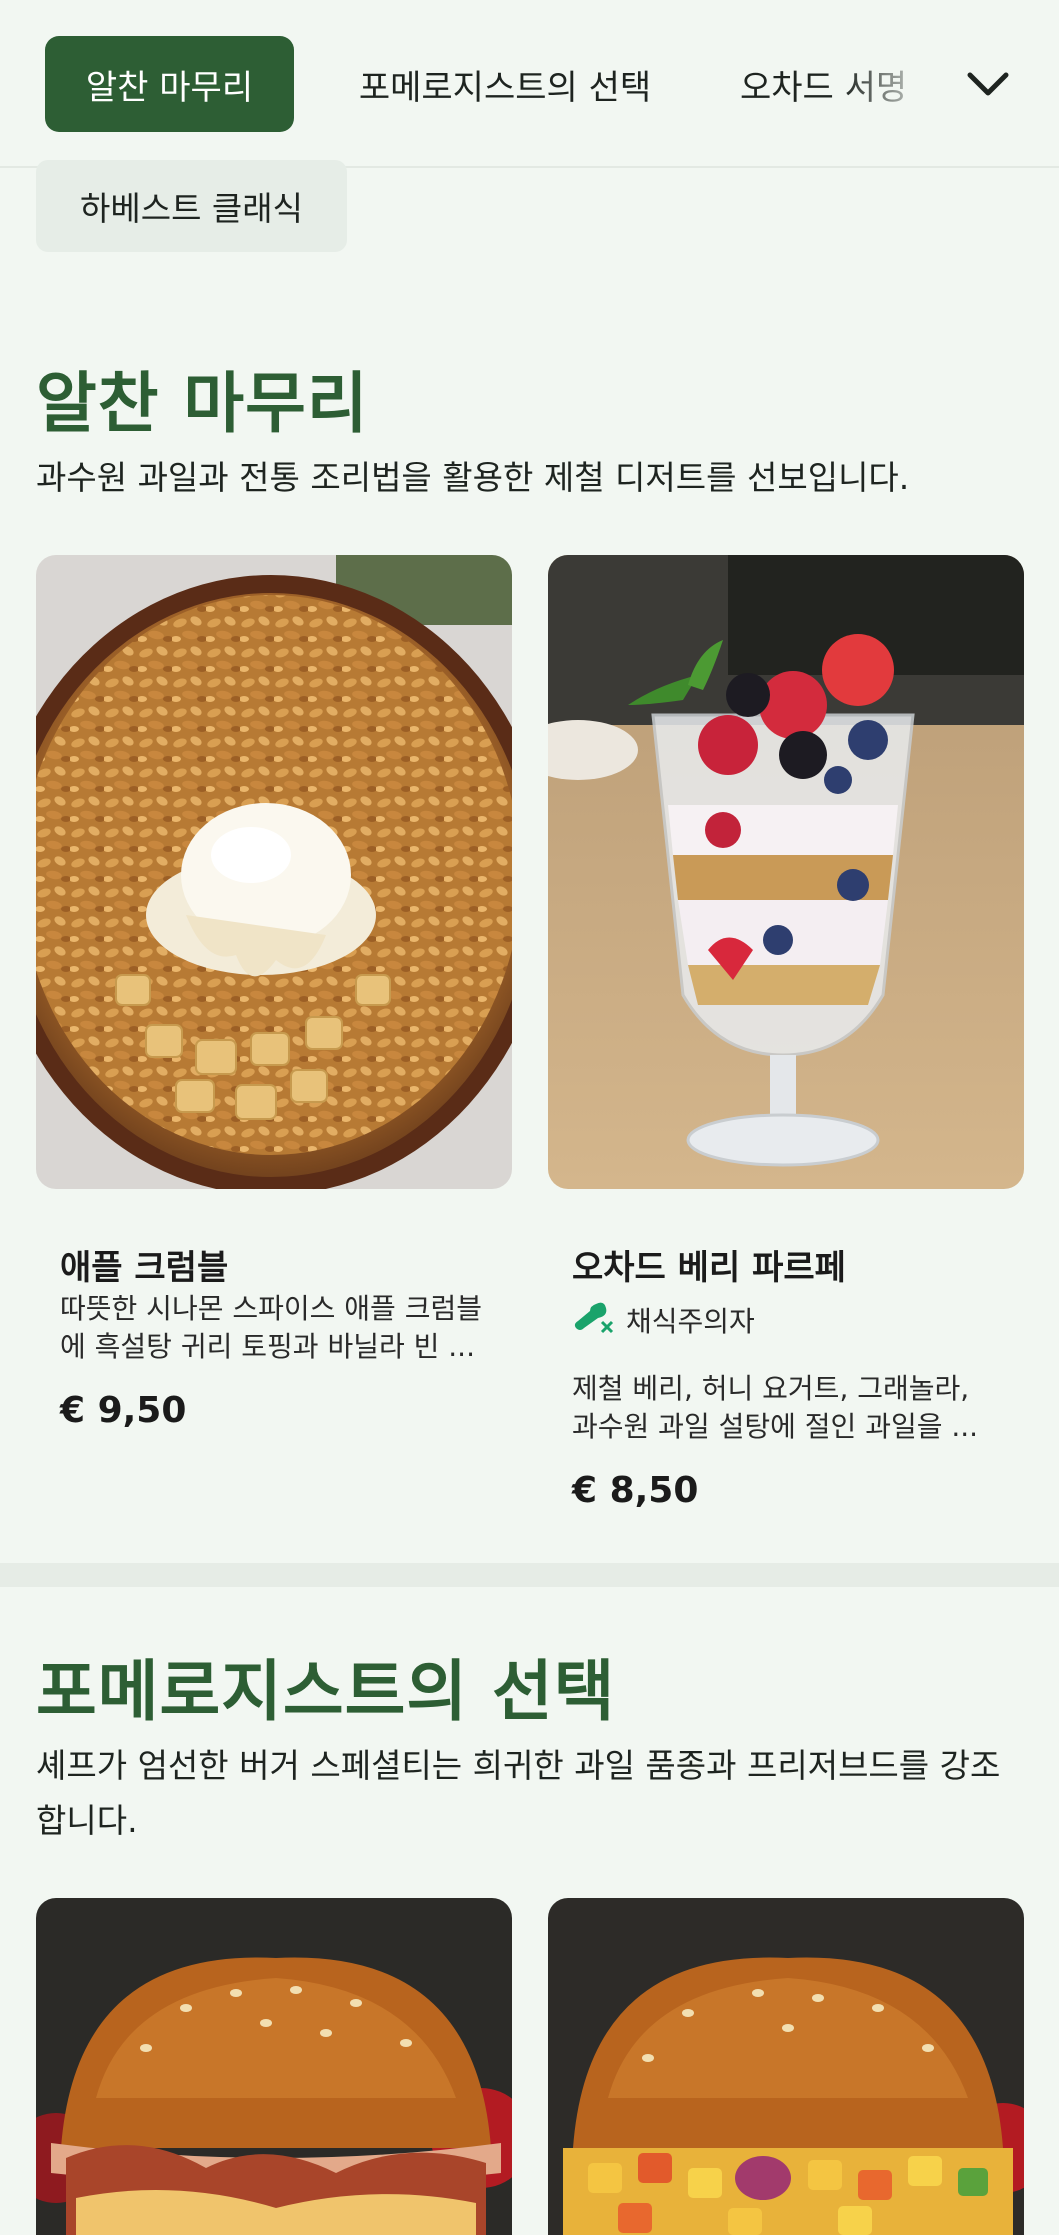  I want to click on berry-parfait-image, so click(786, 872).